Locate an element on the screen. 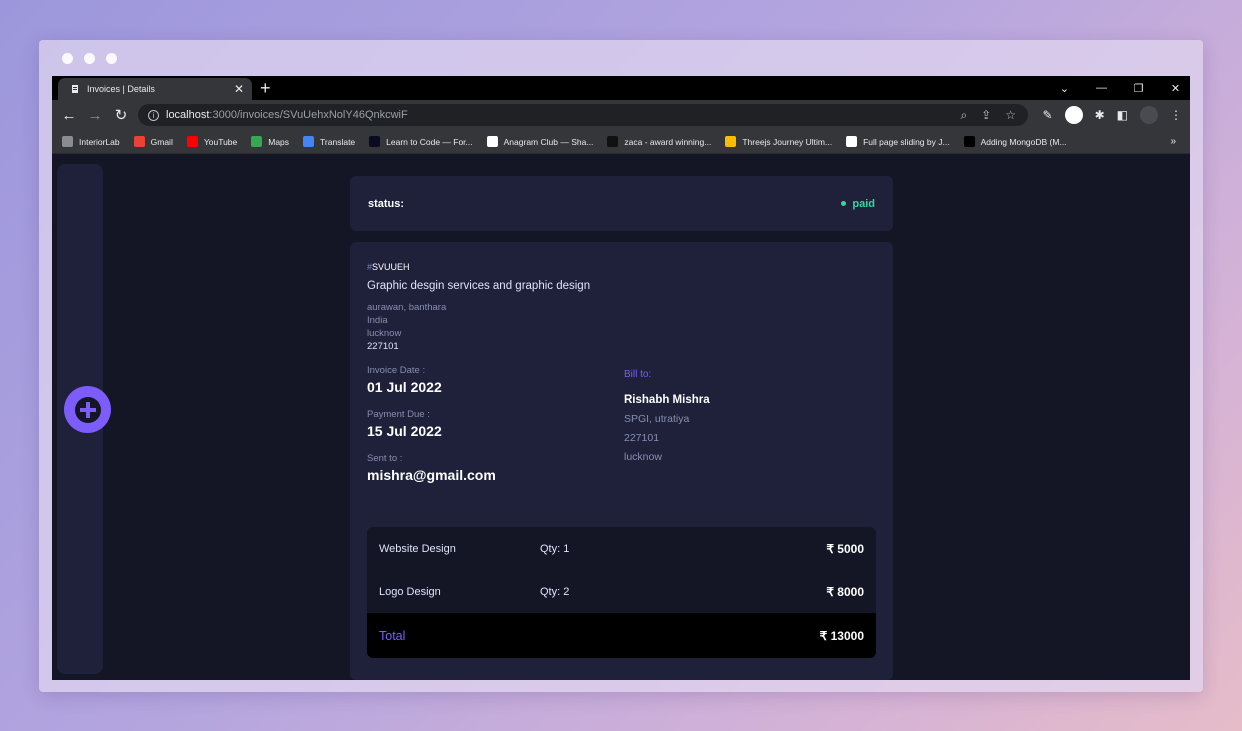 The image size is (1242, 731). account-avatar is located at coordinates (1149, 115).